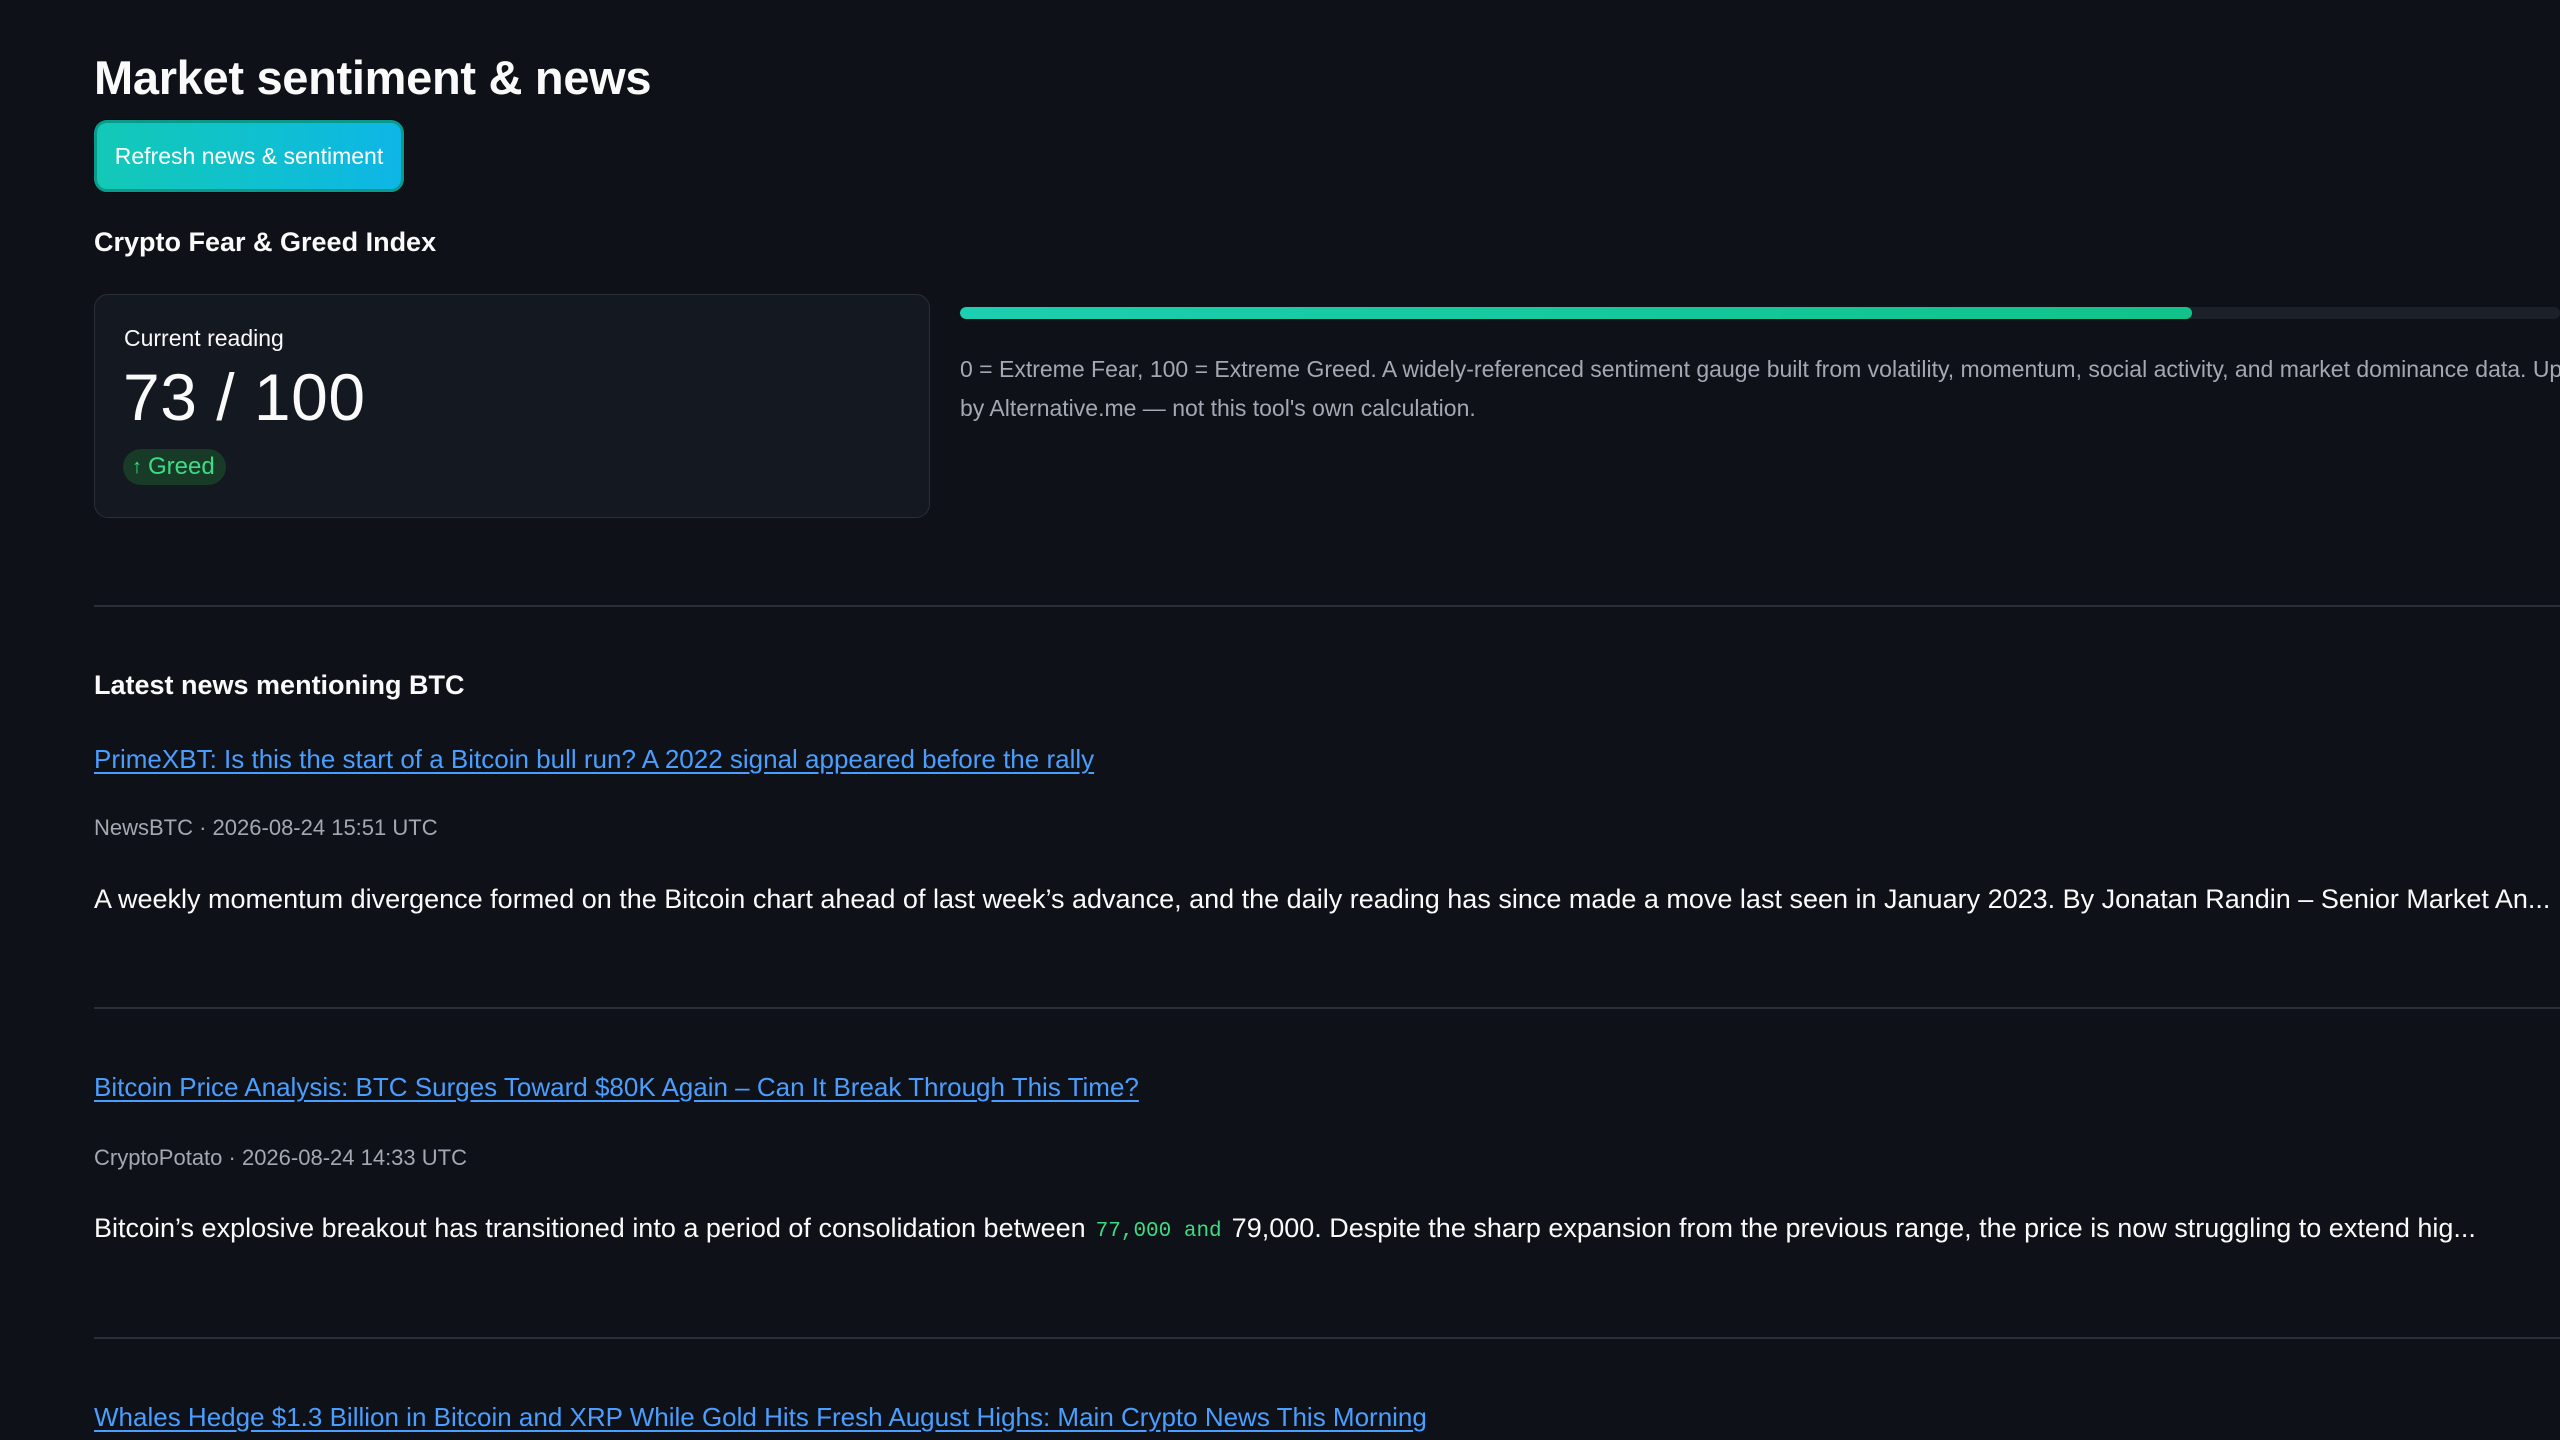 The height and width of the screenshot is (1440, 2560). Describe the element at coordinates (373, 77) in the screenshot. I see `page-title: Market sentiment & news` at that location.